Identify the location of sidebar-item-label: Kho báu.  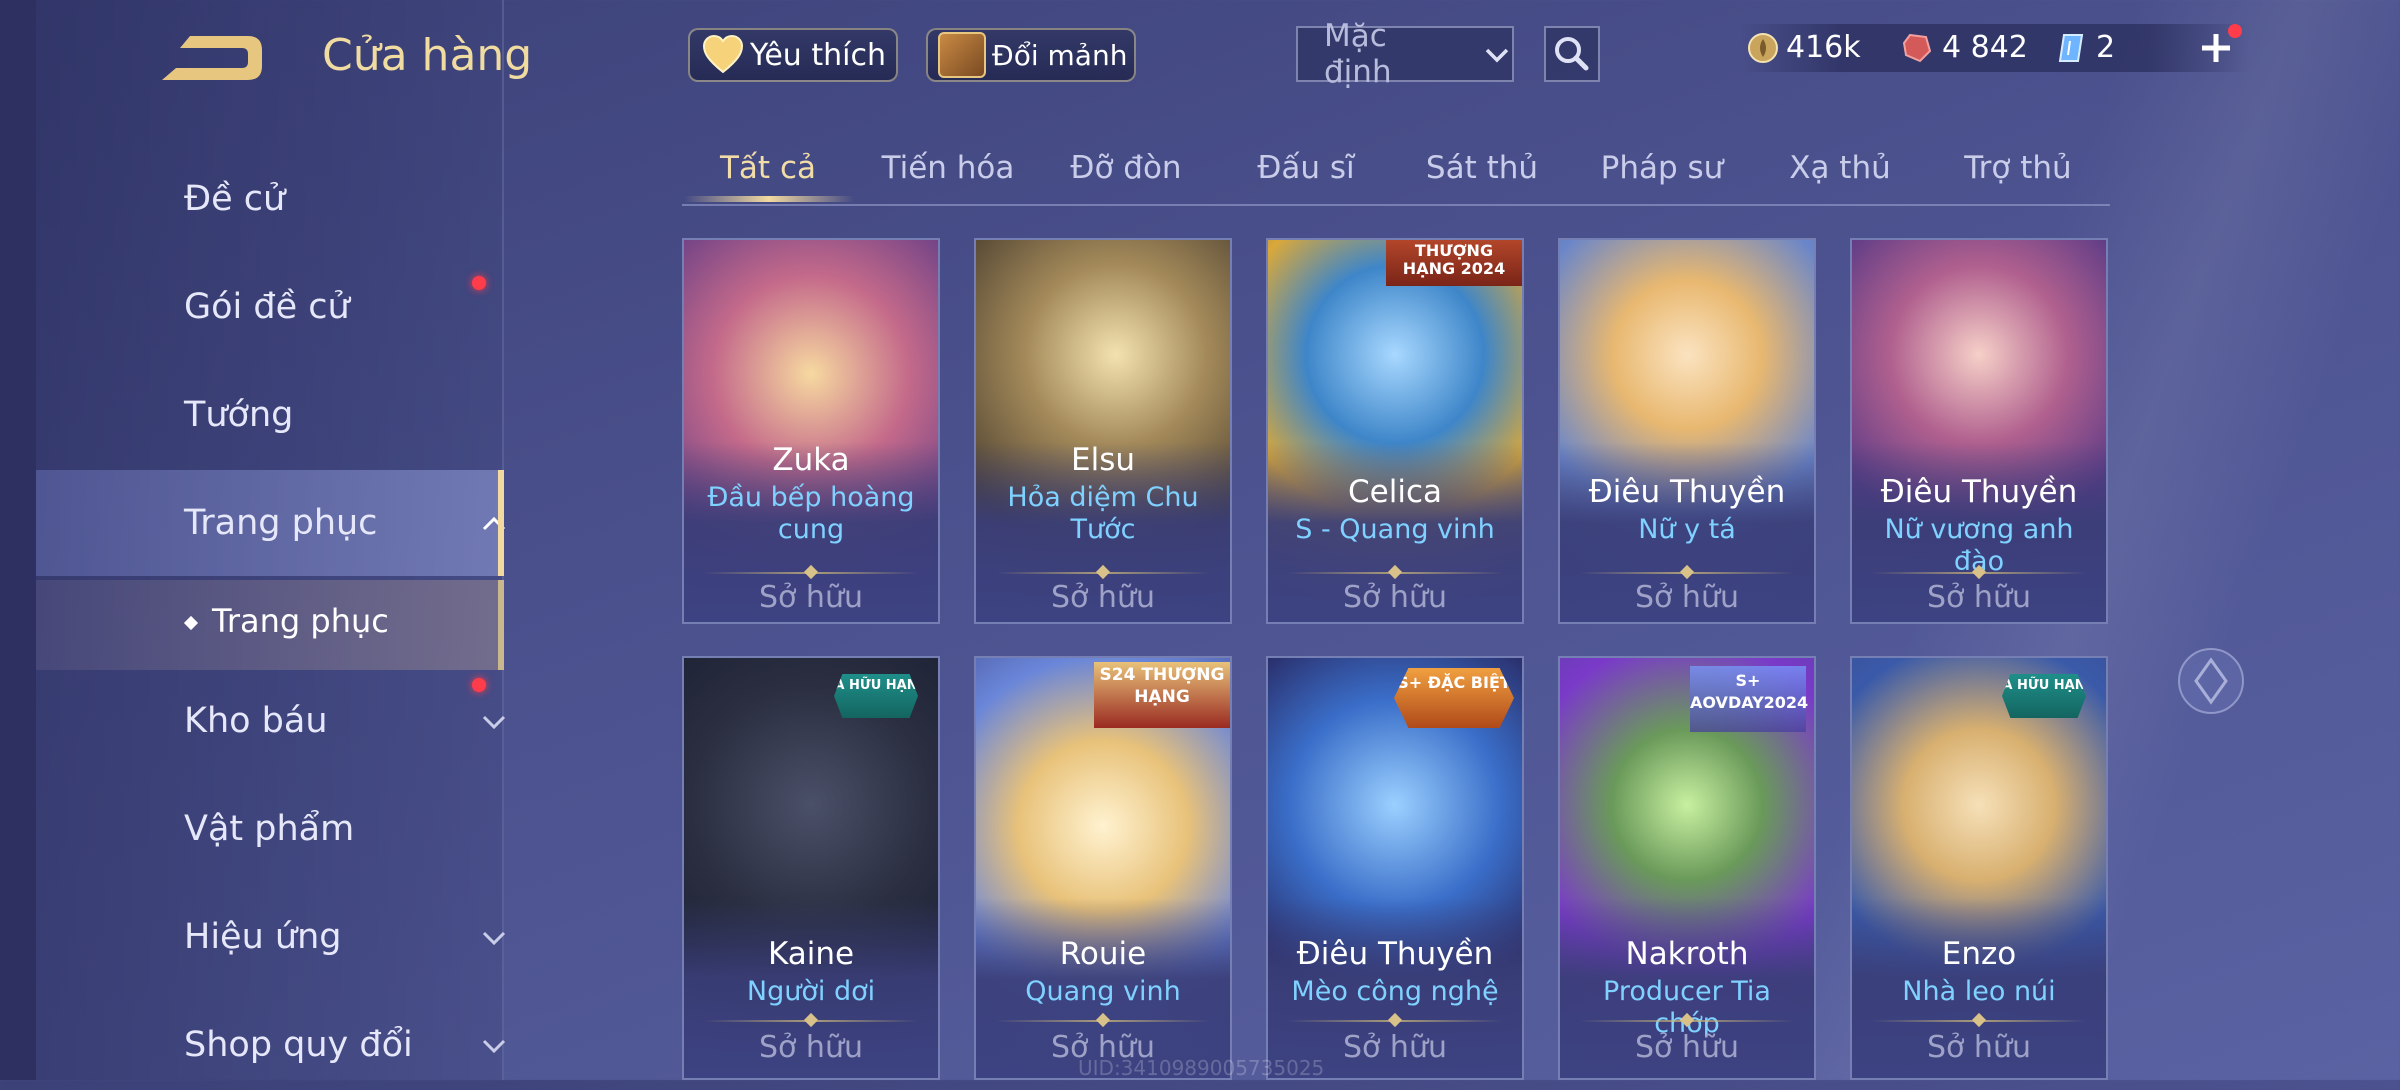
(256, 721).